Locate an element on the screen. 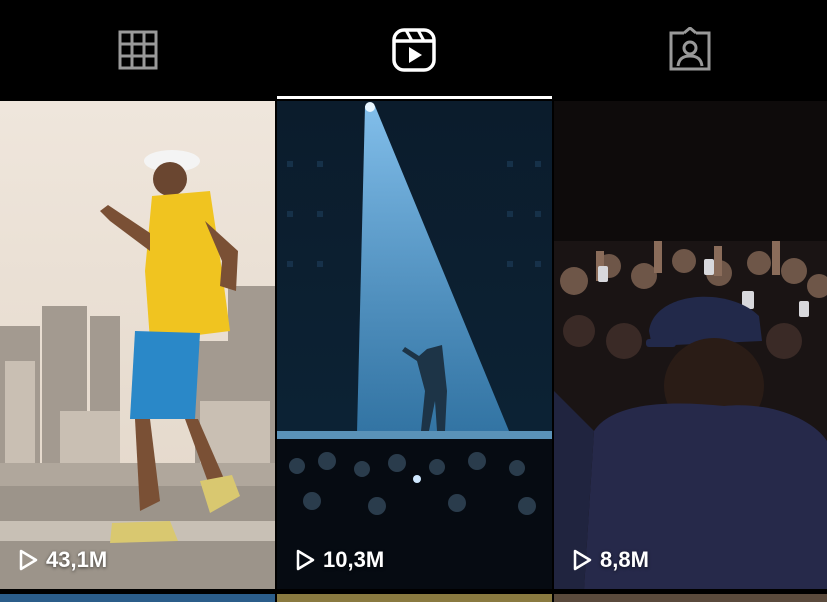 The image size is (827, 602). view-count-text: 43,1M is located at coordinates (77, 559).